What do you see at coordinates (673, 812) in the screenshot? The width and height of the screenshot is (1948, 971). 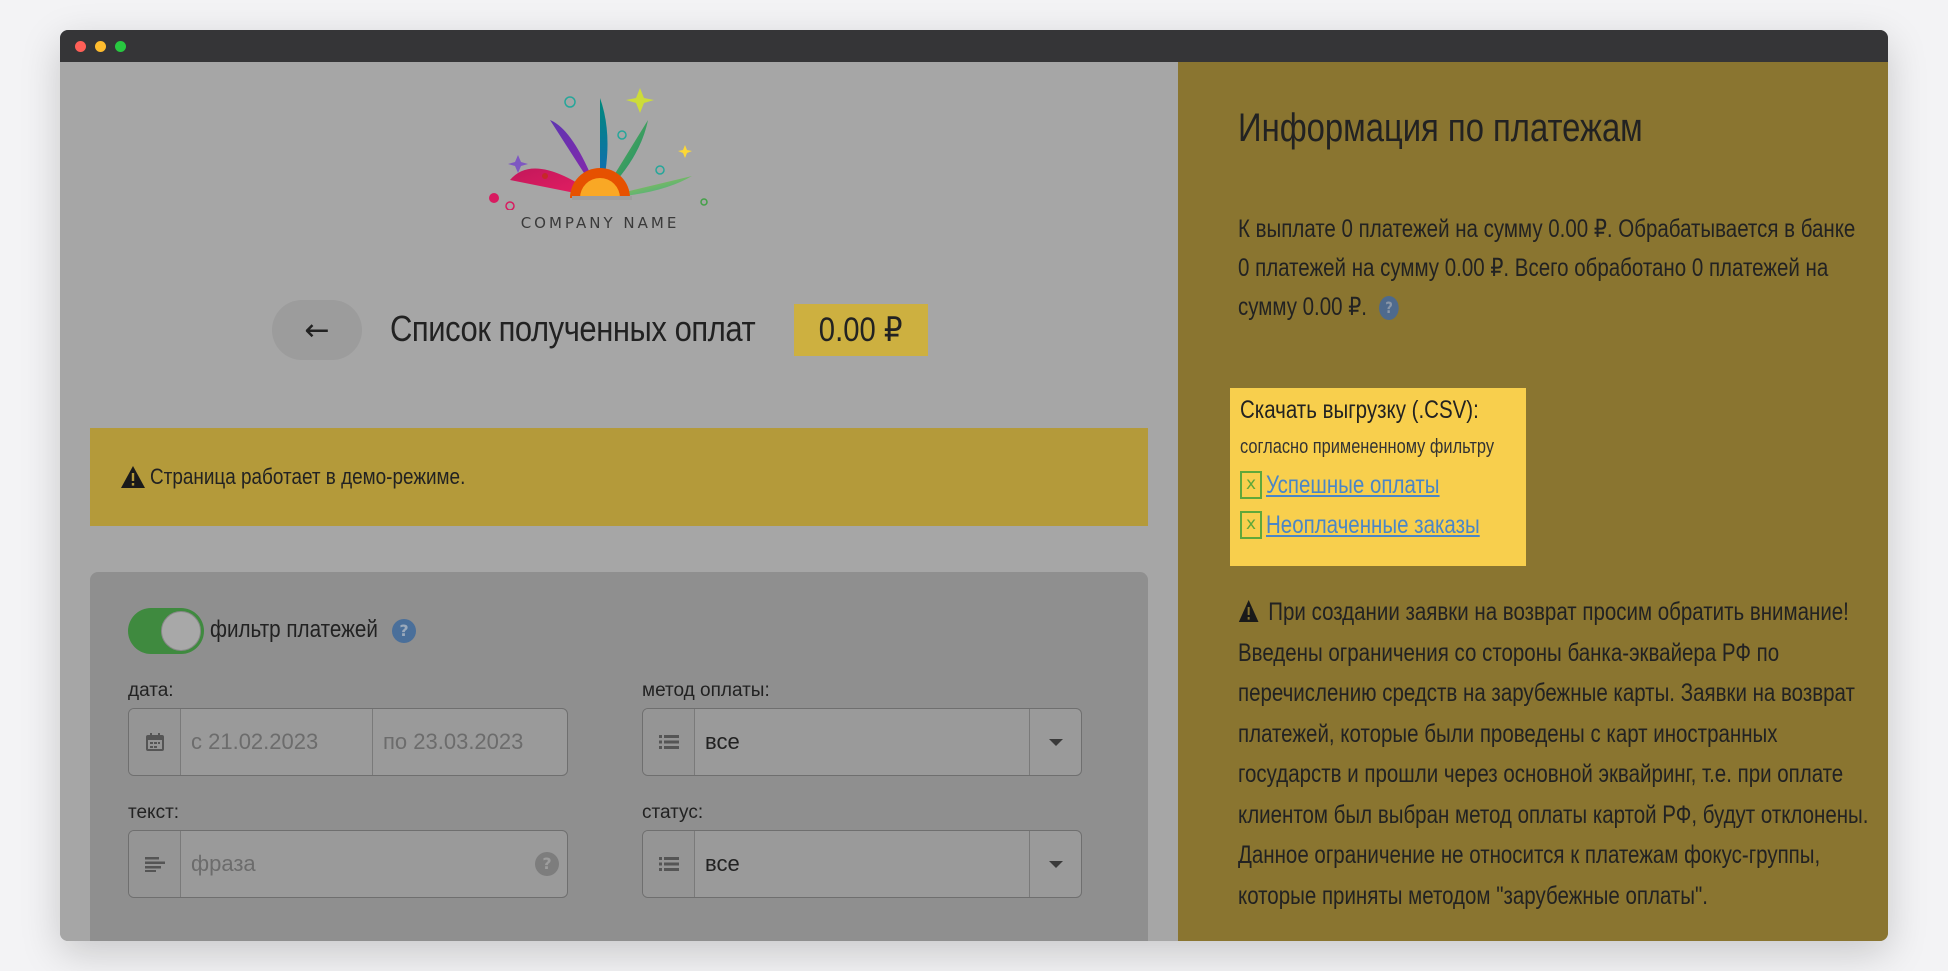 I see `status-label: статус:` at bounding box center [673, 812].